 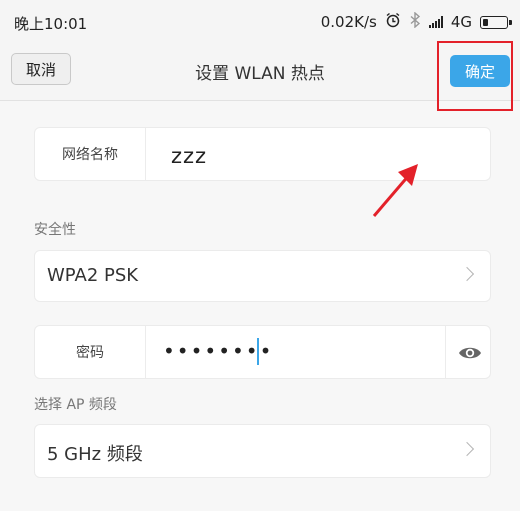 I want to click on annotation-highlight-box, so click(x=475, y=76).